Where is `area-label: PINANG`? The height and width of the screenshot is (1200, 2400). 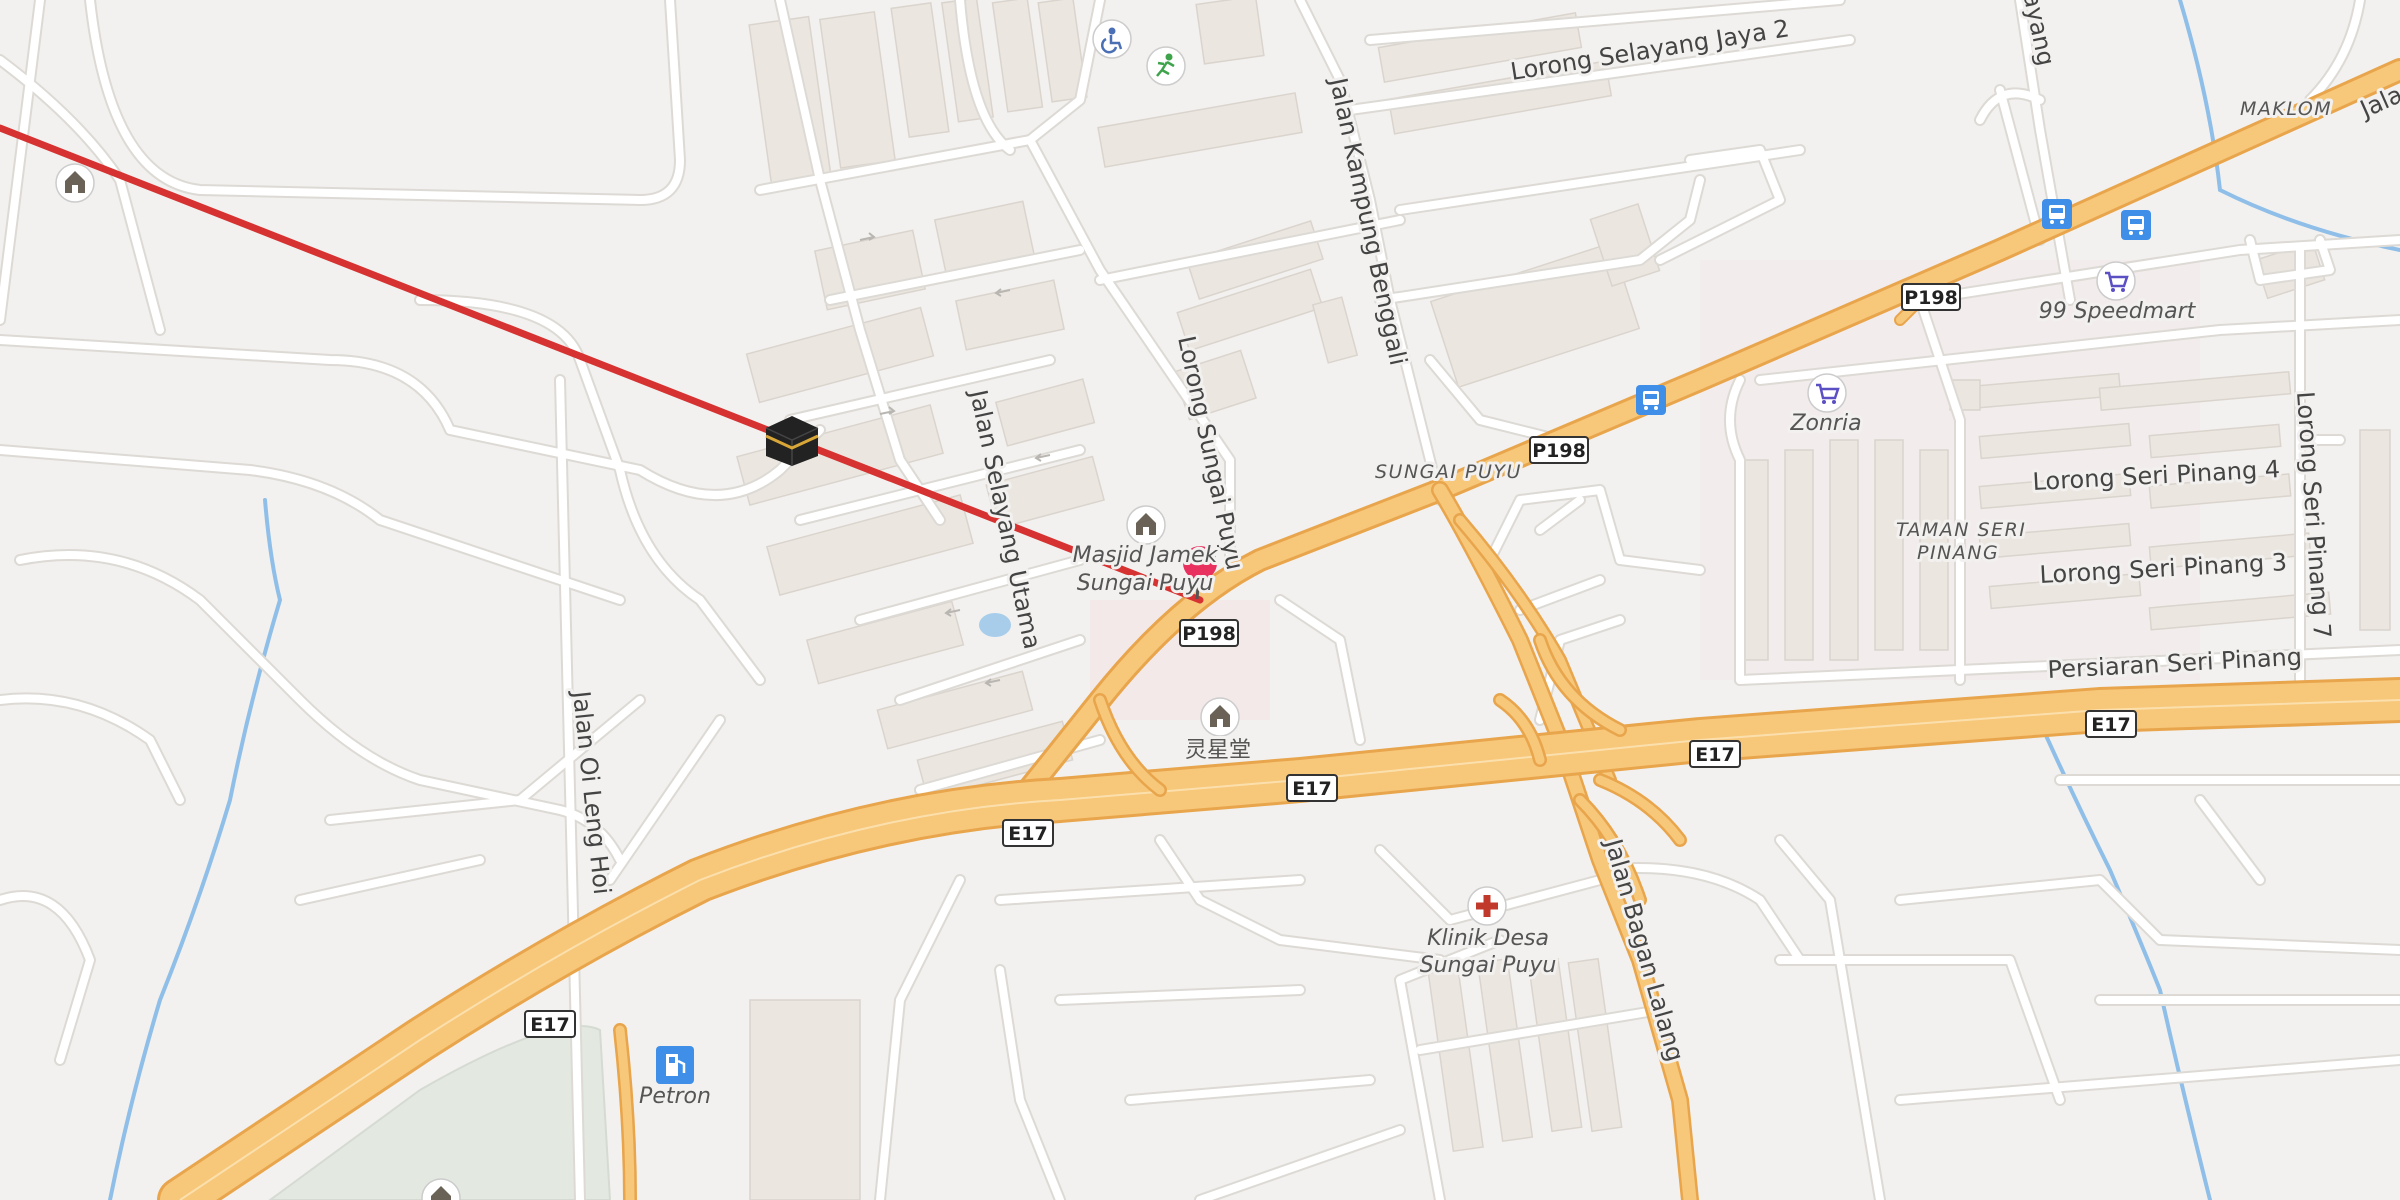 area-label: PINANG is located at coordinates (1958, 553).